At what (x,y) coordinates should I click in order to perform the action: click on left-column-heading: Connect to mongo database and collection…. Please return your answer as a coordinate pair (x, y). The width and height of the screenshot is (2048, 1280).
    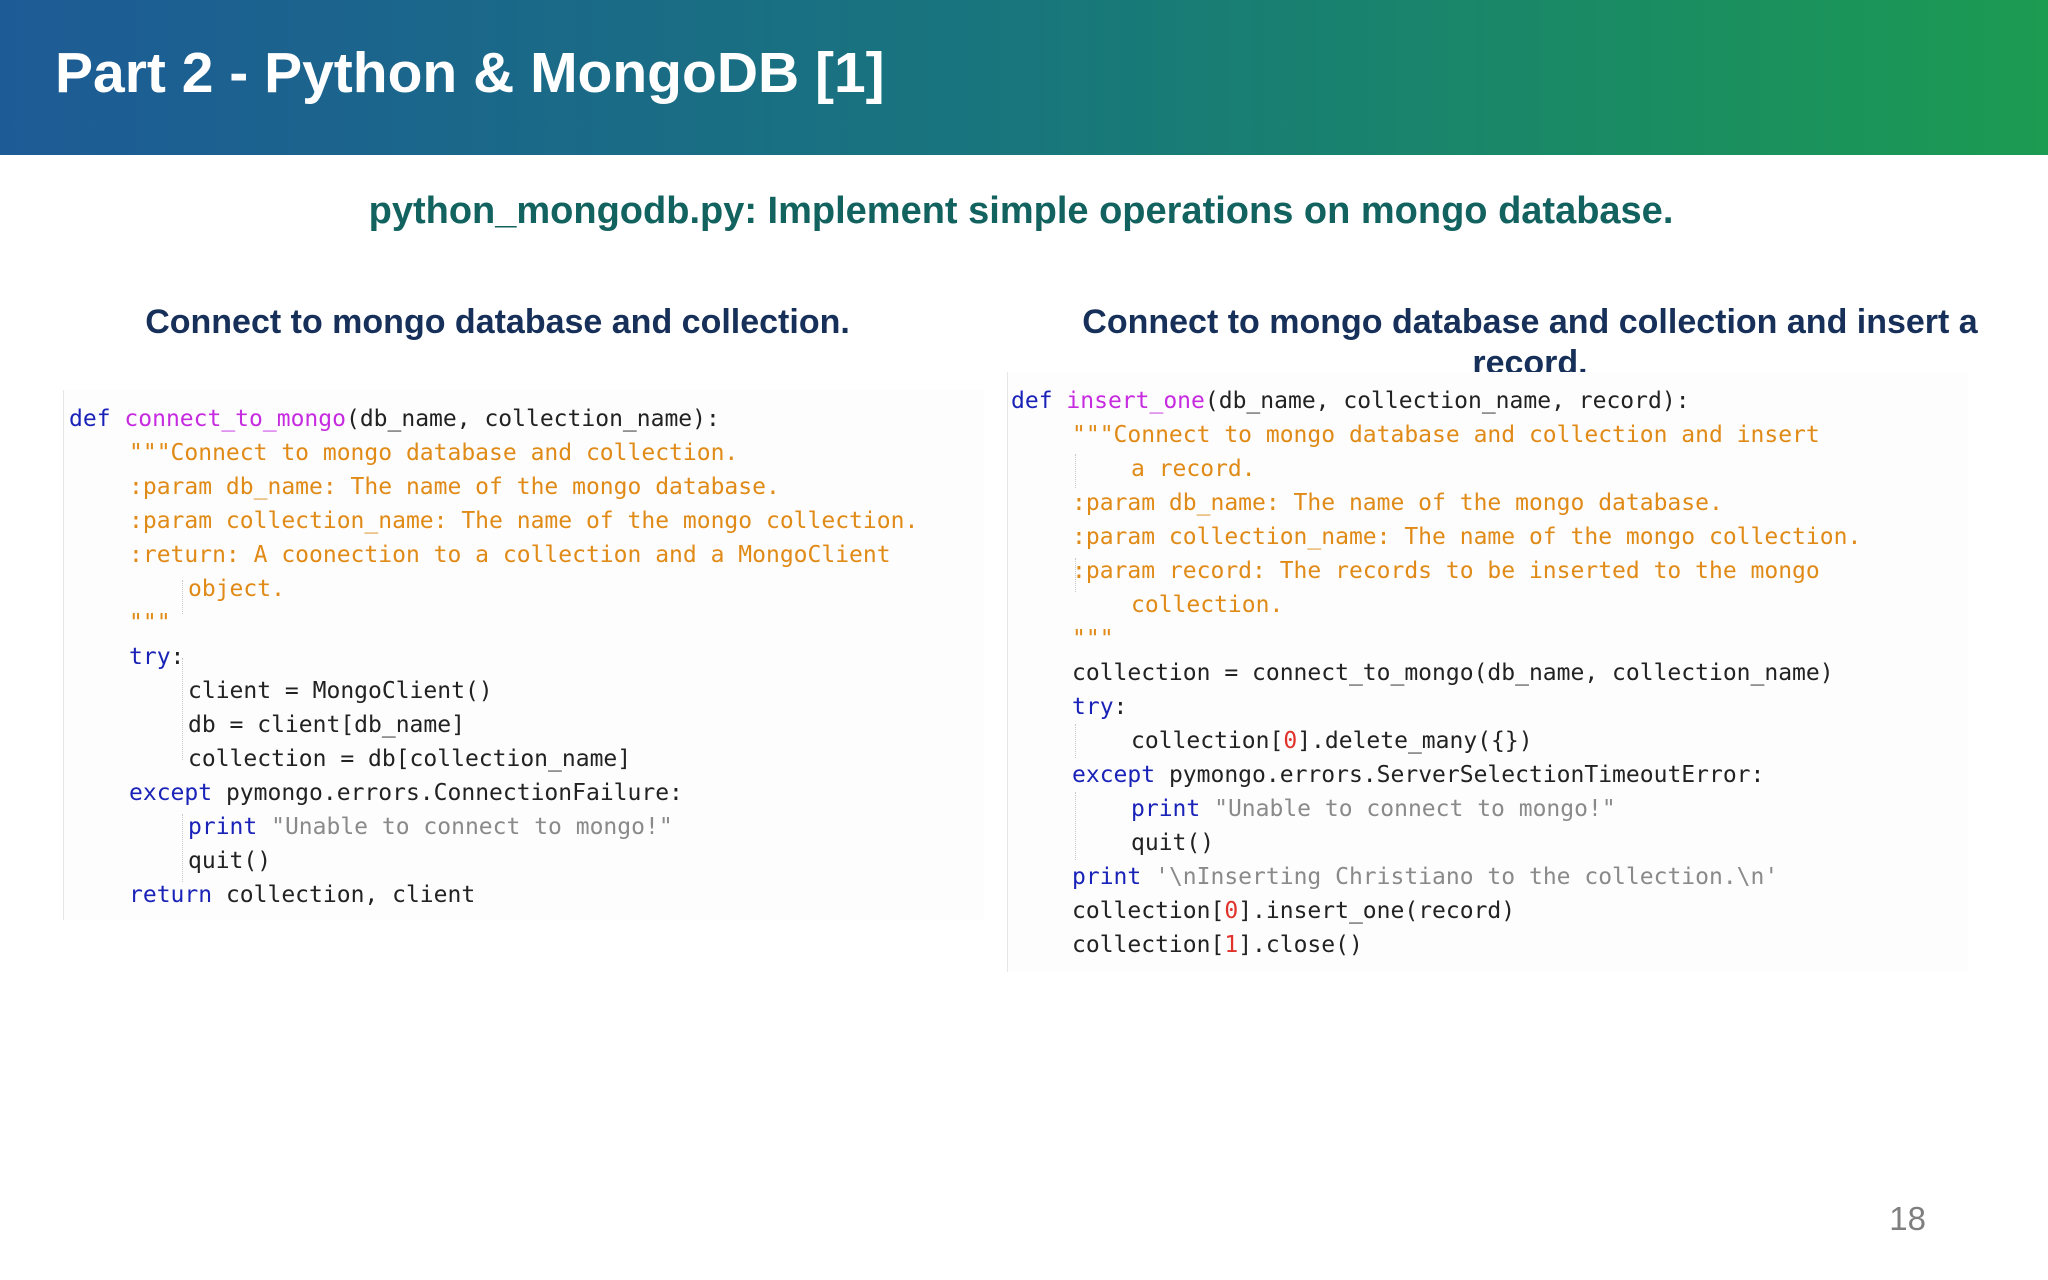
    Looking at the image, I should click on (497, 322).